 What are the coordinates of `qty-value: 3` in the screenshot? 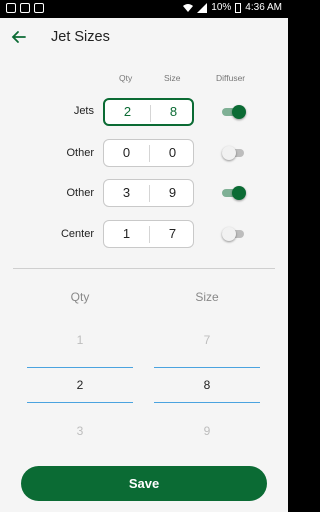 It's located at (126, 192).